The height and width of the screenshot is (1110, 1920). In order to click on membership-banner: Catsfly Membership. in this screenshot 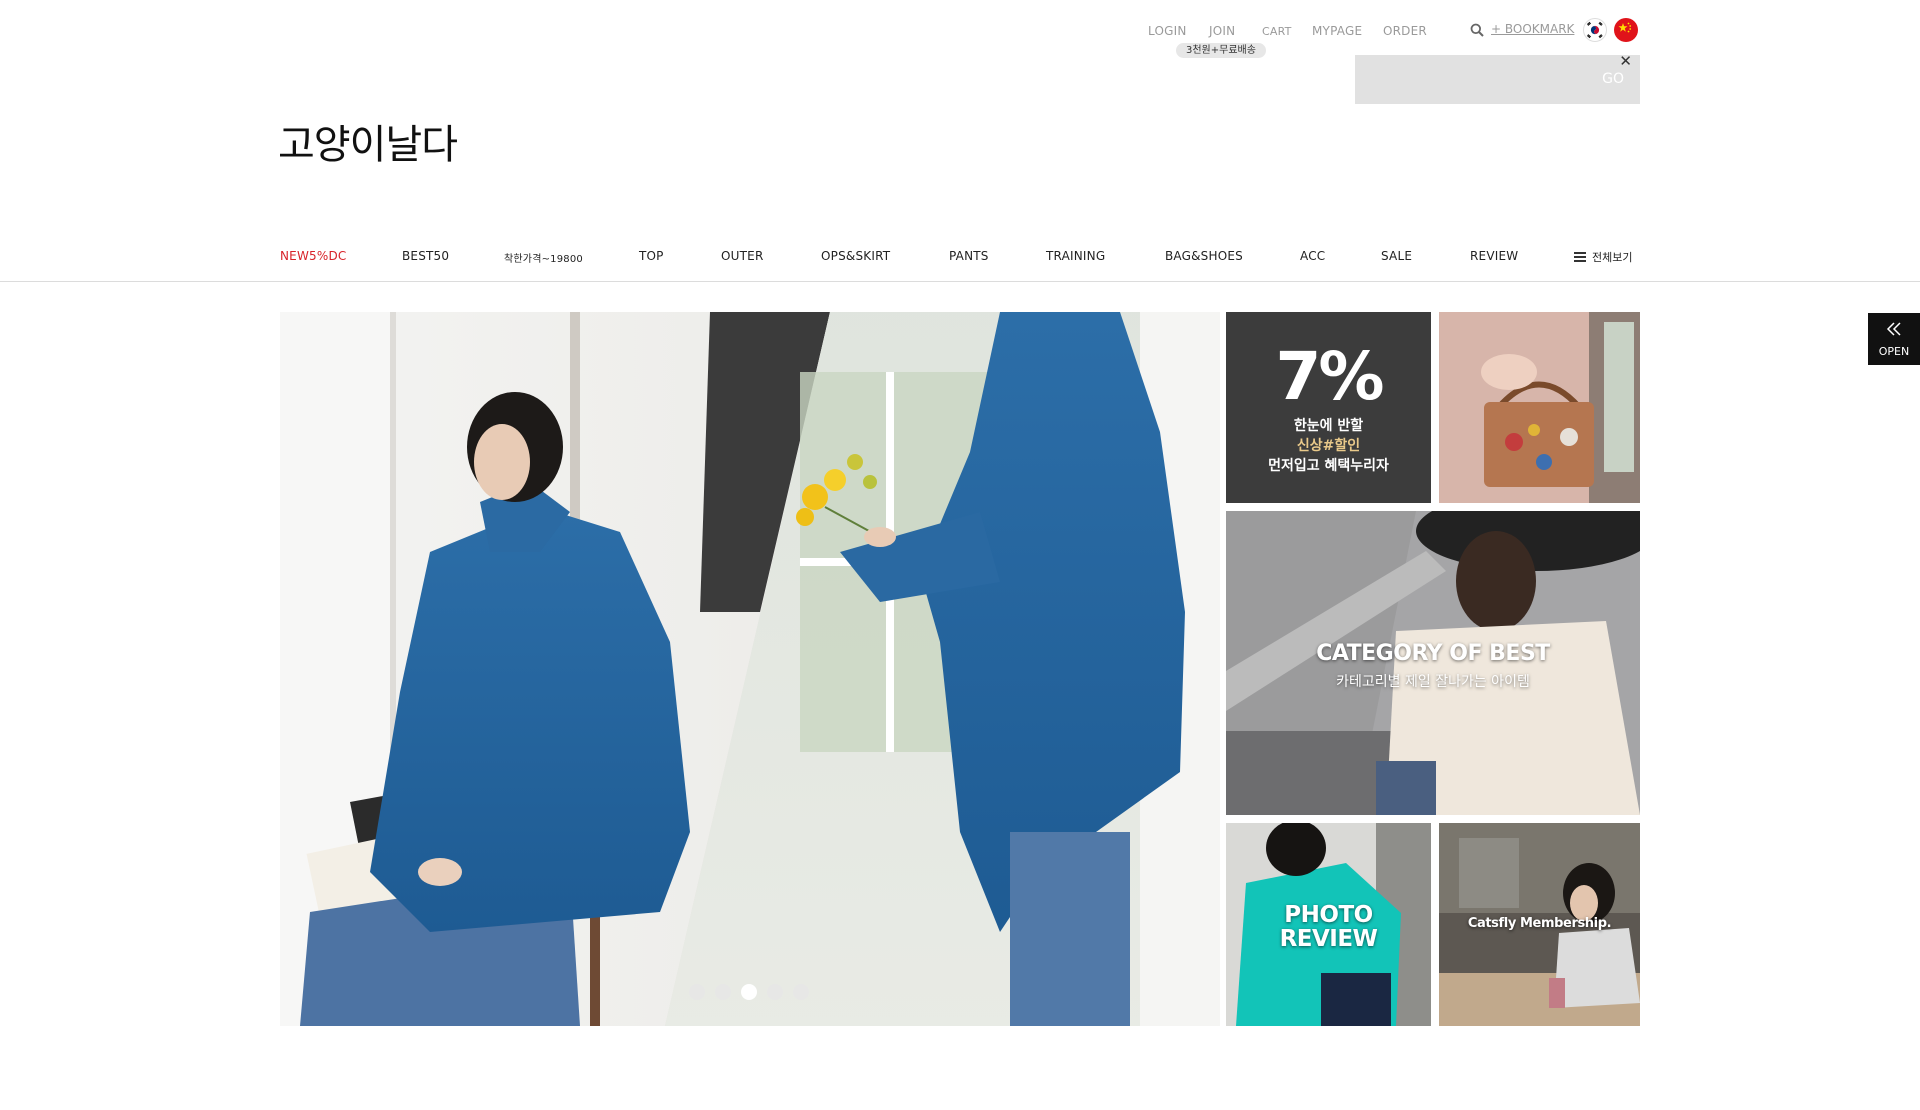, I will do `click(1539, 924)`.